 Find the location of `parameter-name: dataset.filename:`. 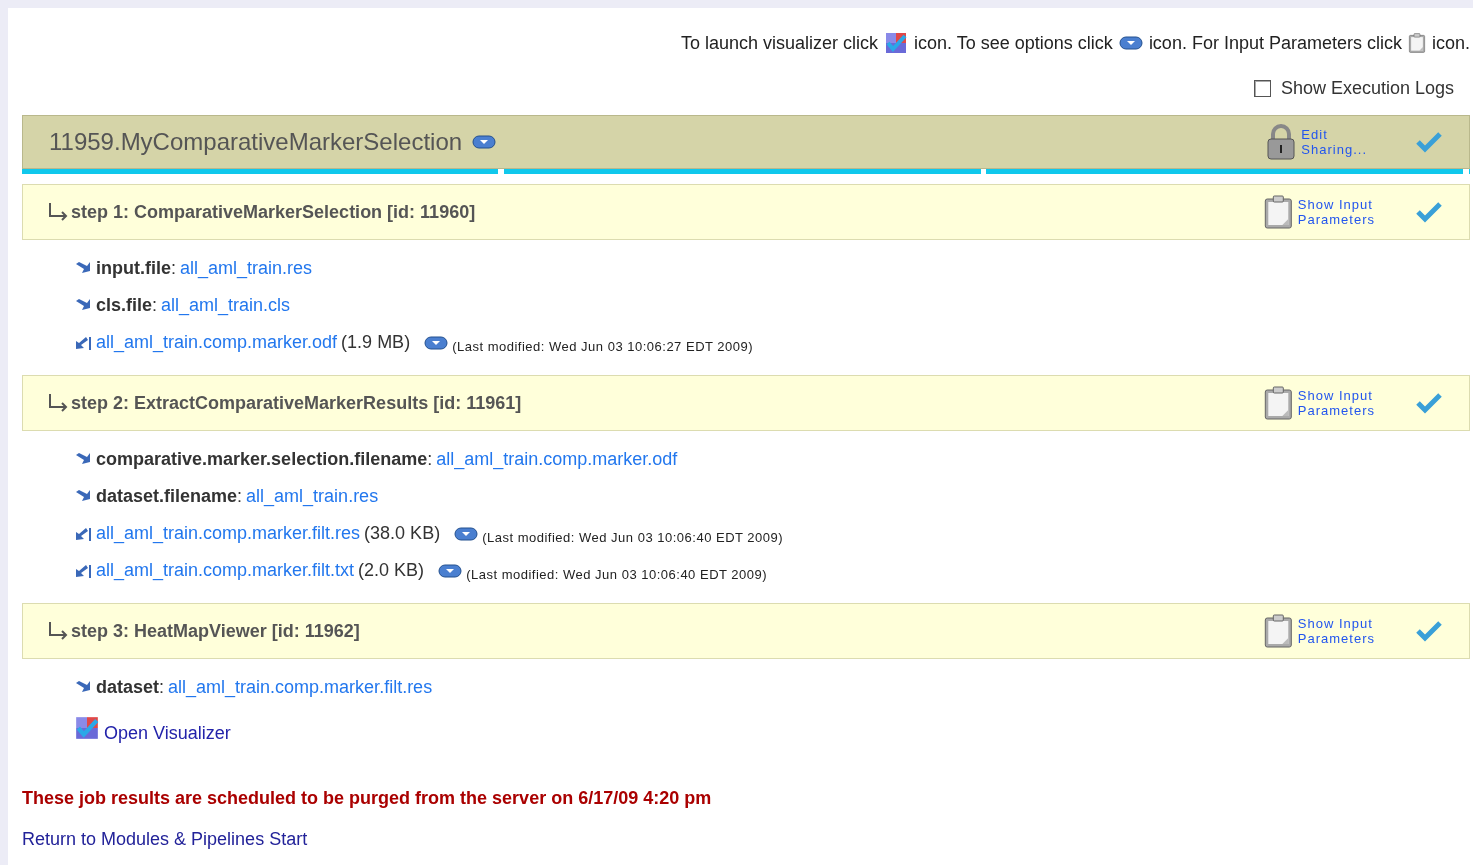

parameter-name: dataset.filename: is located at coordinates (169, 496).